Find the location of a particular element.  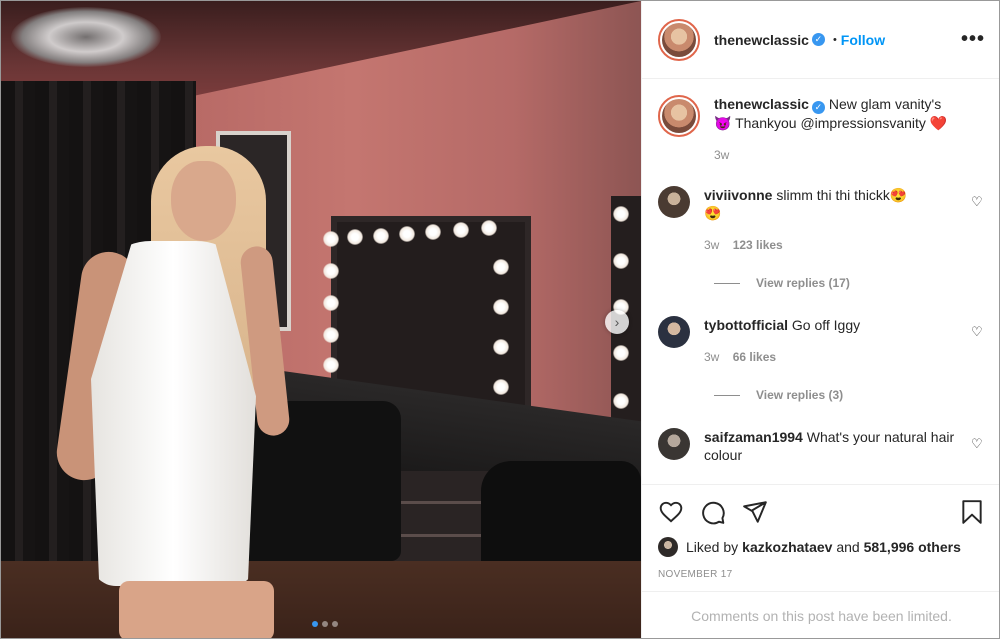

share-paper-plane-icon is located at coordinates (755, 512).